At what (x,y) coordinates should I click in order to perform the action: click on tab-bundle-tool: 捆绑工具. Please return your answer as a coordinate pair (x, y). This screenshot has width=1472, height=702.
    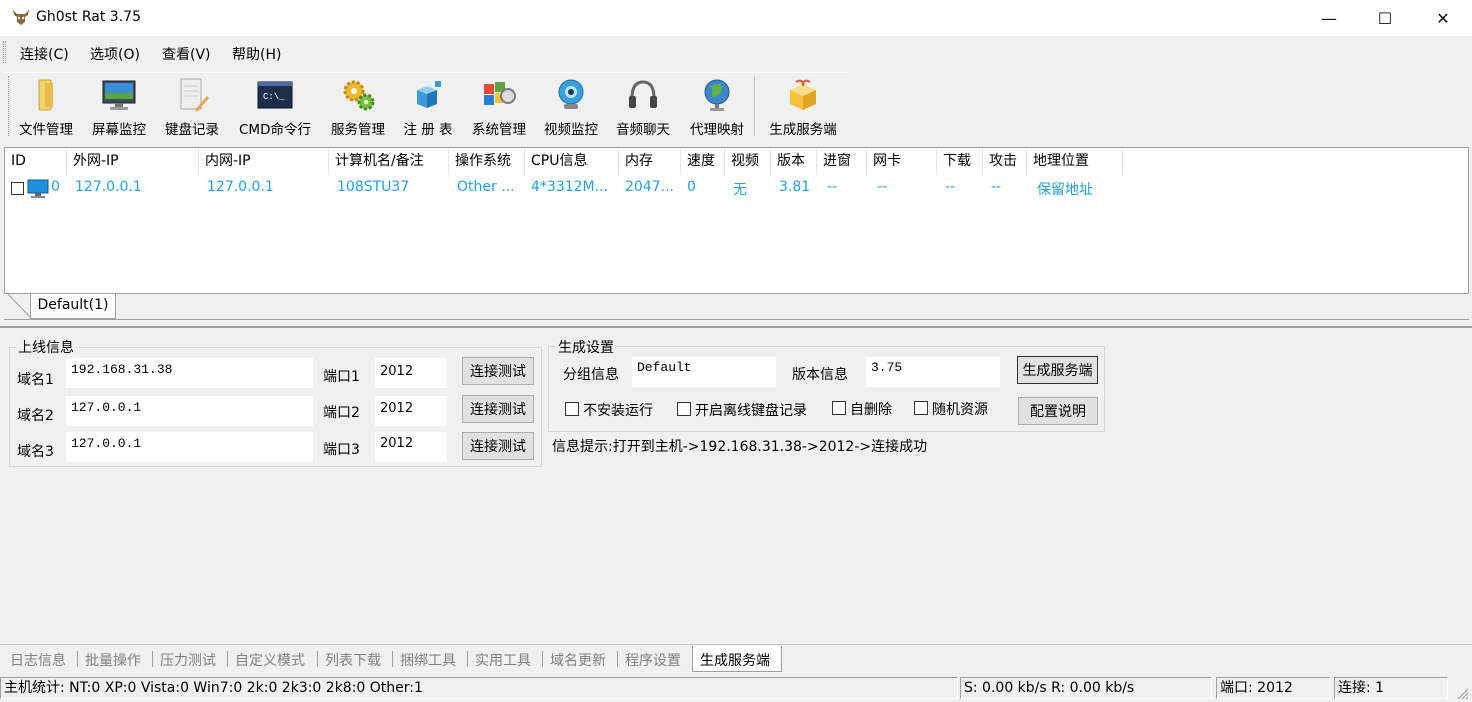
    Looking at the image, I should click on (428, 660).